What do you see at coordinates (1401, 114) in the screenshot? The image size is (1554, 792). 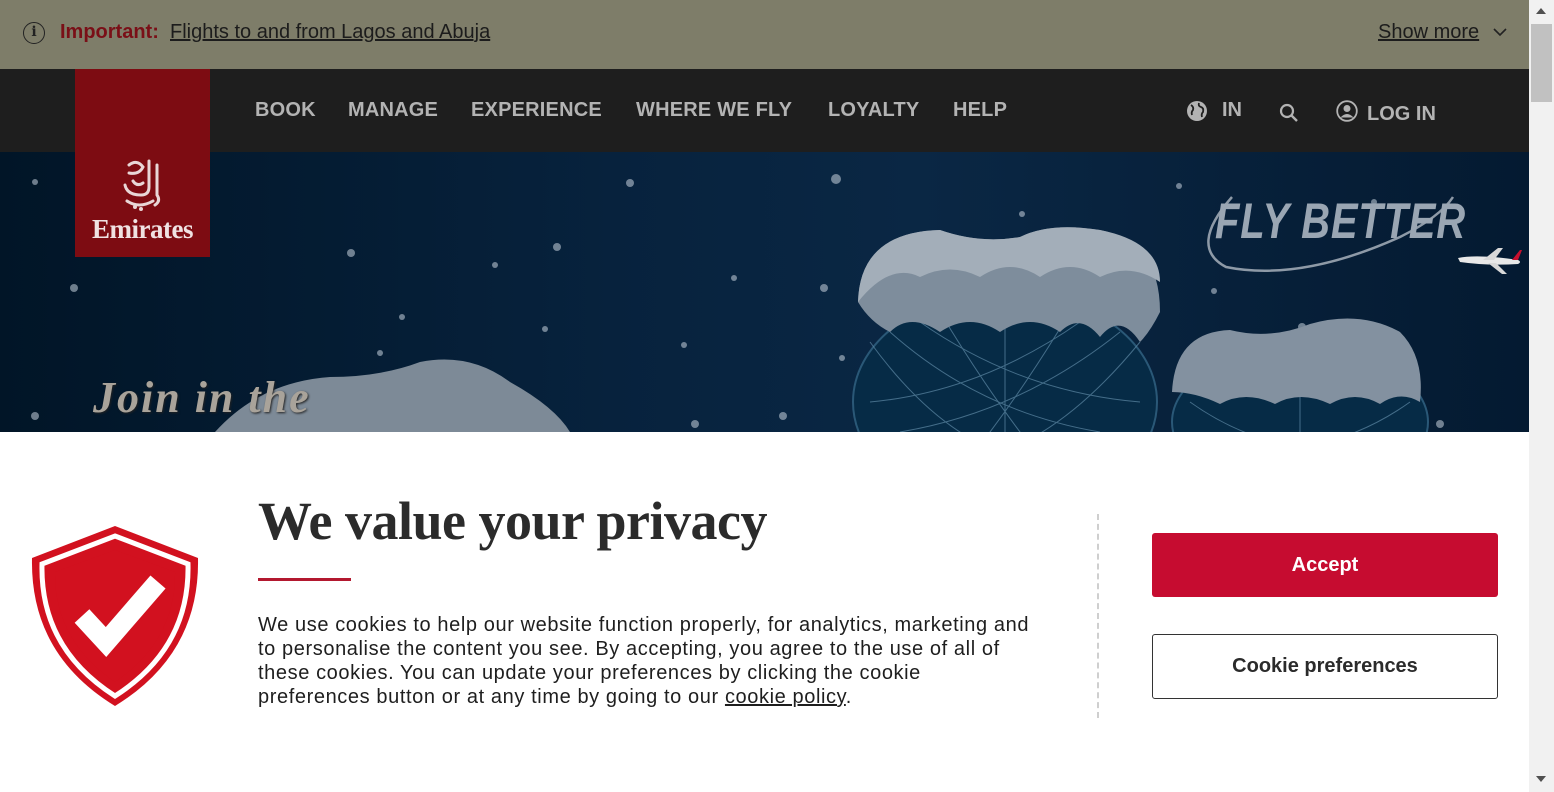 I see `login-link: LOG IN` at bounding box center [1401, 114].